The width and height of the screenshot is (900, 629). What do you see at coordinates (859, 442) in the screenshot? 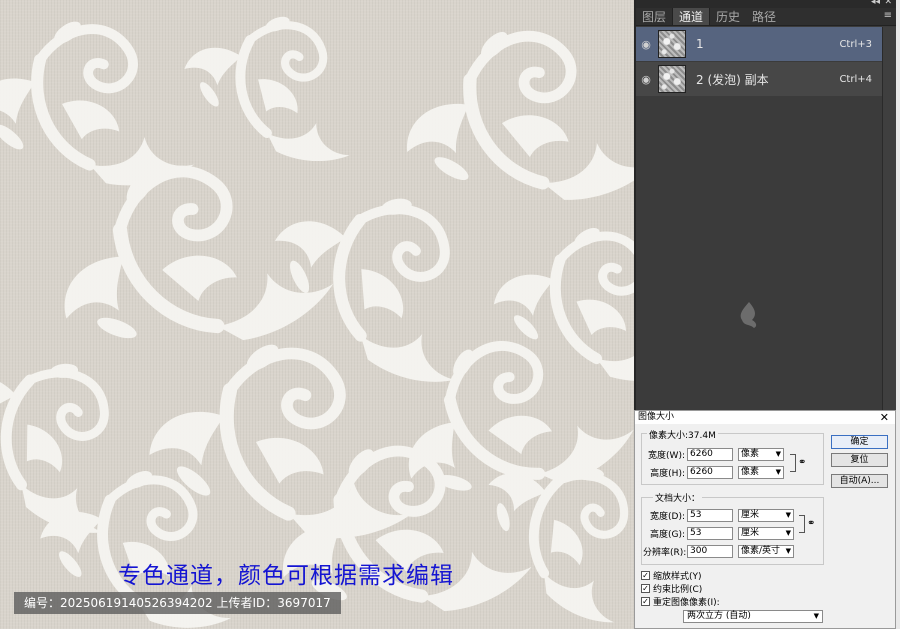
I see `ok-button: 确定` at bounding box center [859, 442].